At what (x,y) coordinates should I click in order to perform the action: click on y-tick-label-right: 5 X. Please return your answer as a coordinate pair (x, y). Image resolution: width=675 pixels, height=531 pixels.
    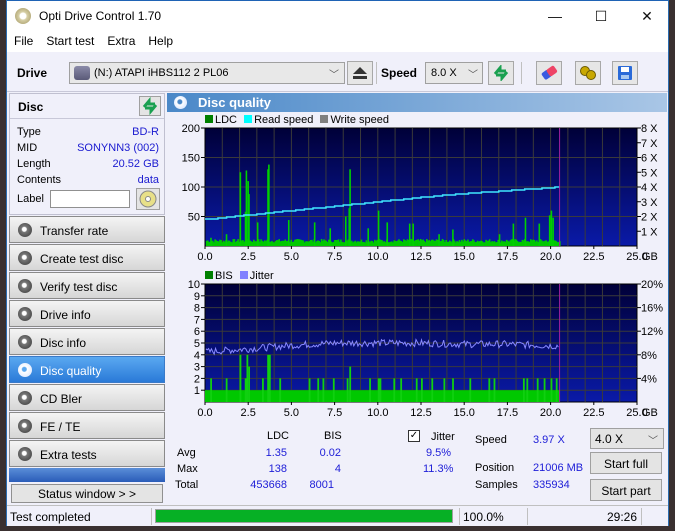
    Looking at the image, I should click on (649, 173).